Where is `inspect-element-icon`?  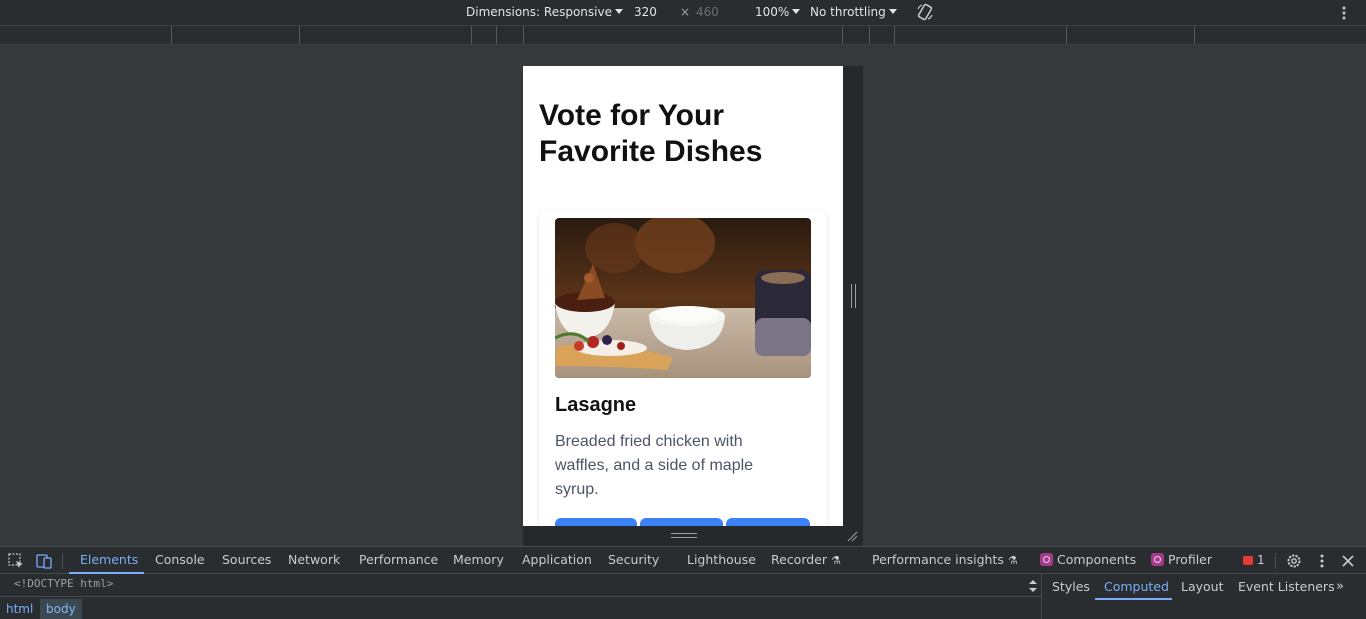
inspect-element-icon is located at coordinates (16, 561).